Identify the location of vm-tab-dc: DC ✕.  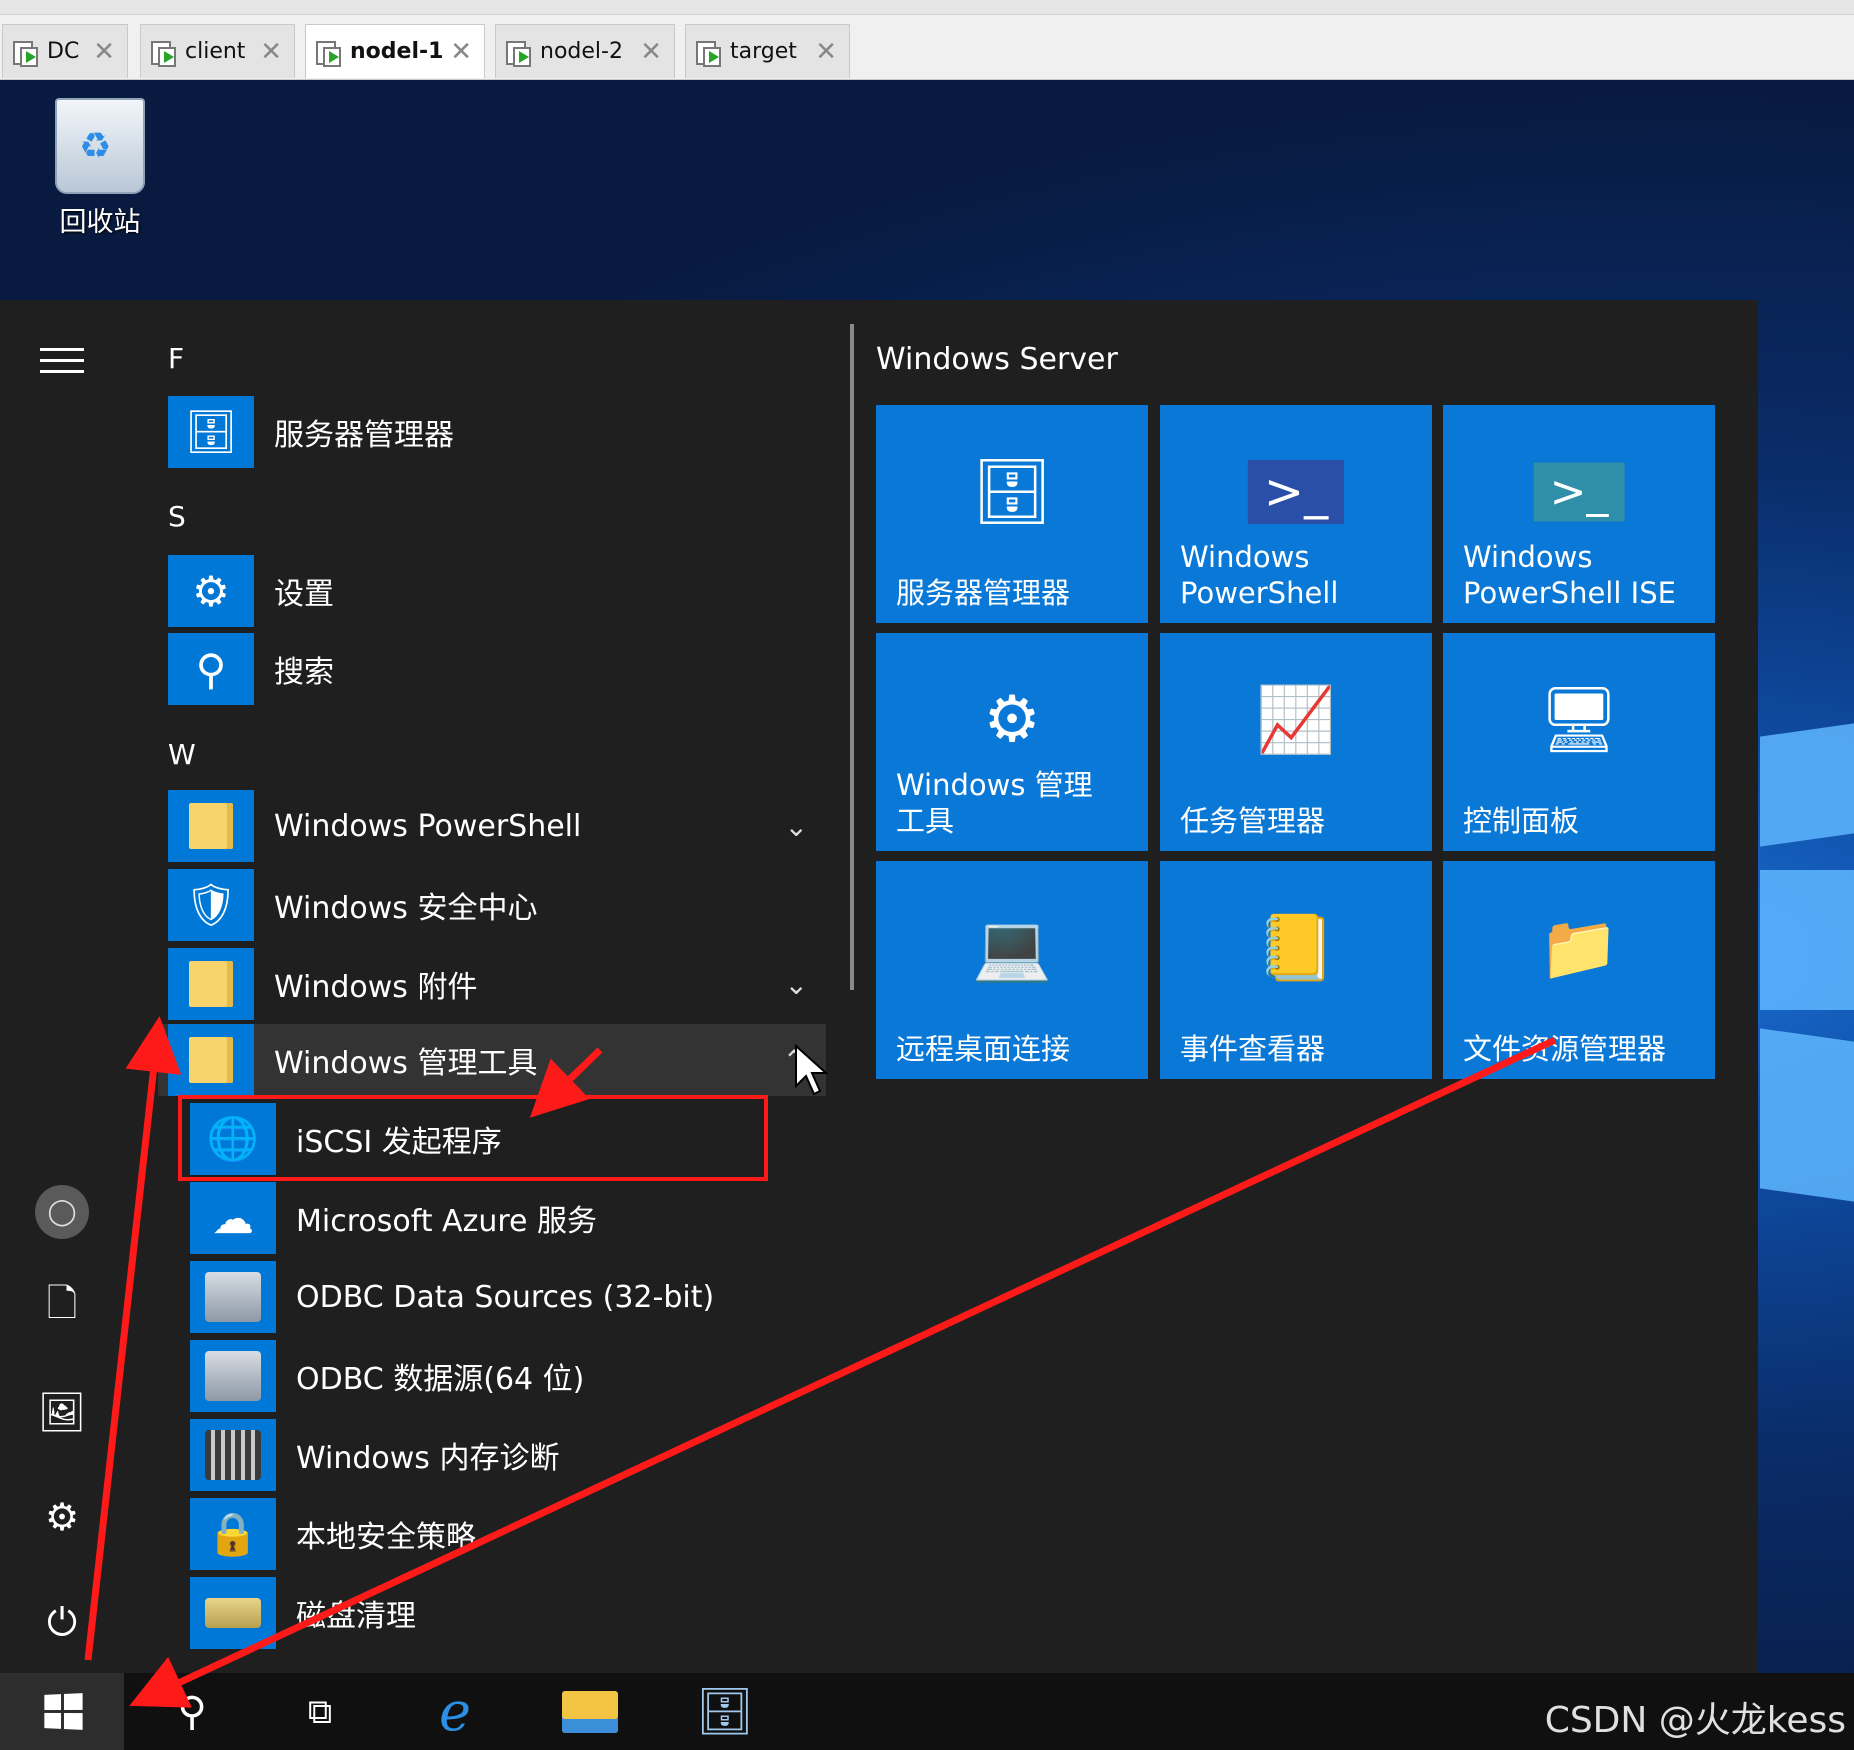
(65, 51).